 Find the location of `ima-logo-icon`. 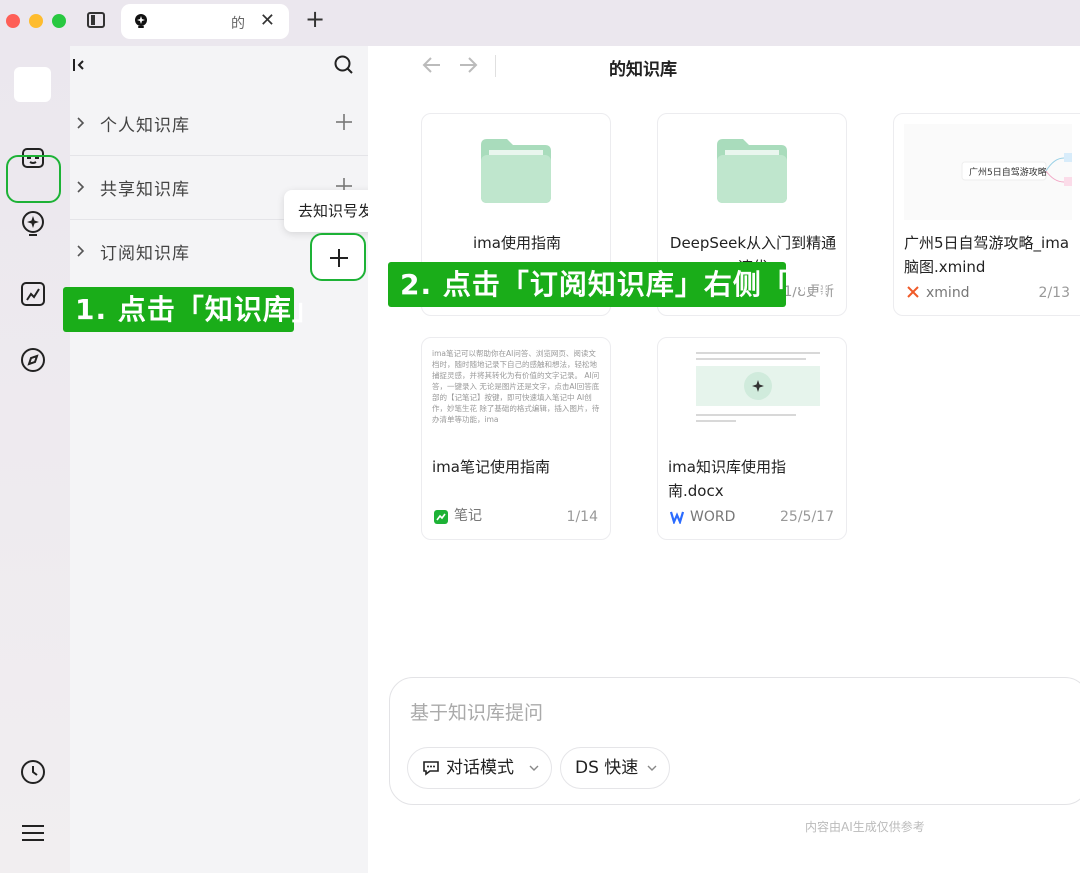

ima-logo-icon is located at coordinates (141, 21).